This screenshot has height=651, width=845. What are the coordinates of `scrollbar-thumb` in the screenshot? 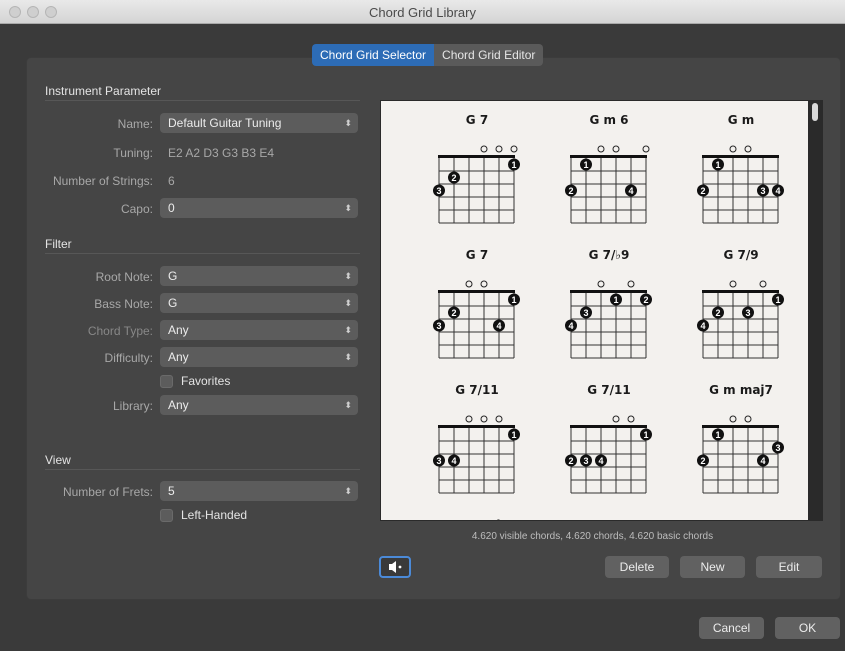 It's located at (815, 112).